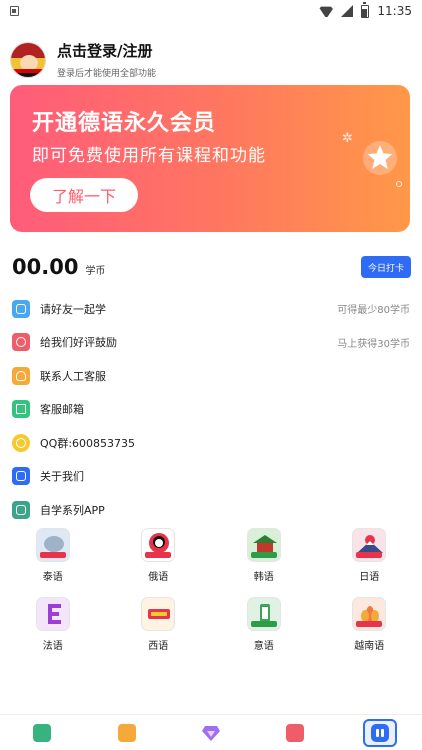 Image resolution: width=422 pixels, height=750 pixels. I want to click on login-header: 点击登录/注册 登录后才能使用全部功能, so click(83, 59).